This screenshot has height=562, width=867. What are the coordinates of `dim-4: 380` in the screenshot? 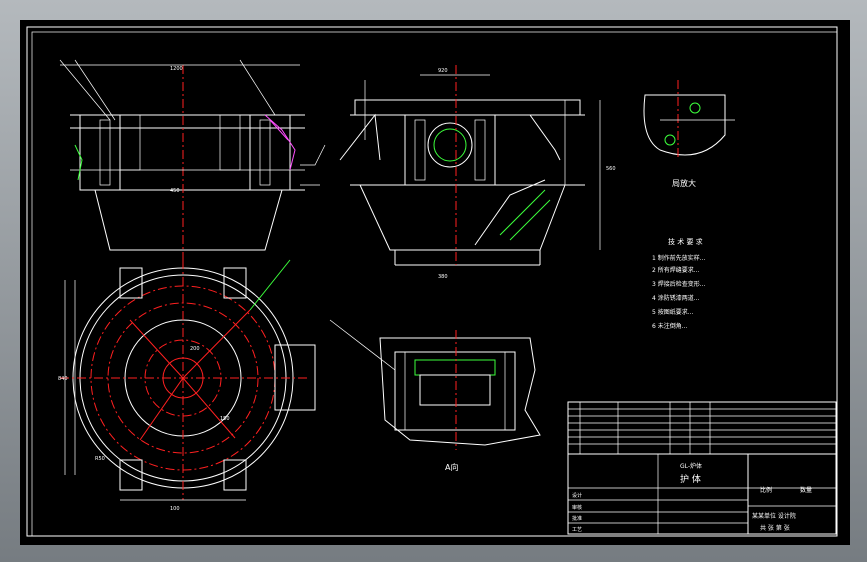 It's located at (443, 277).